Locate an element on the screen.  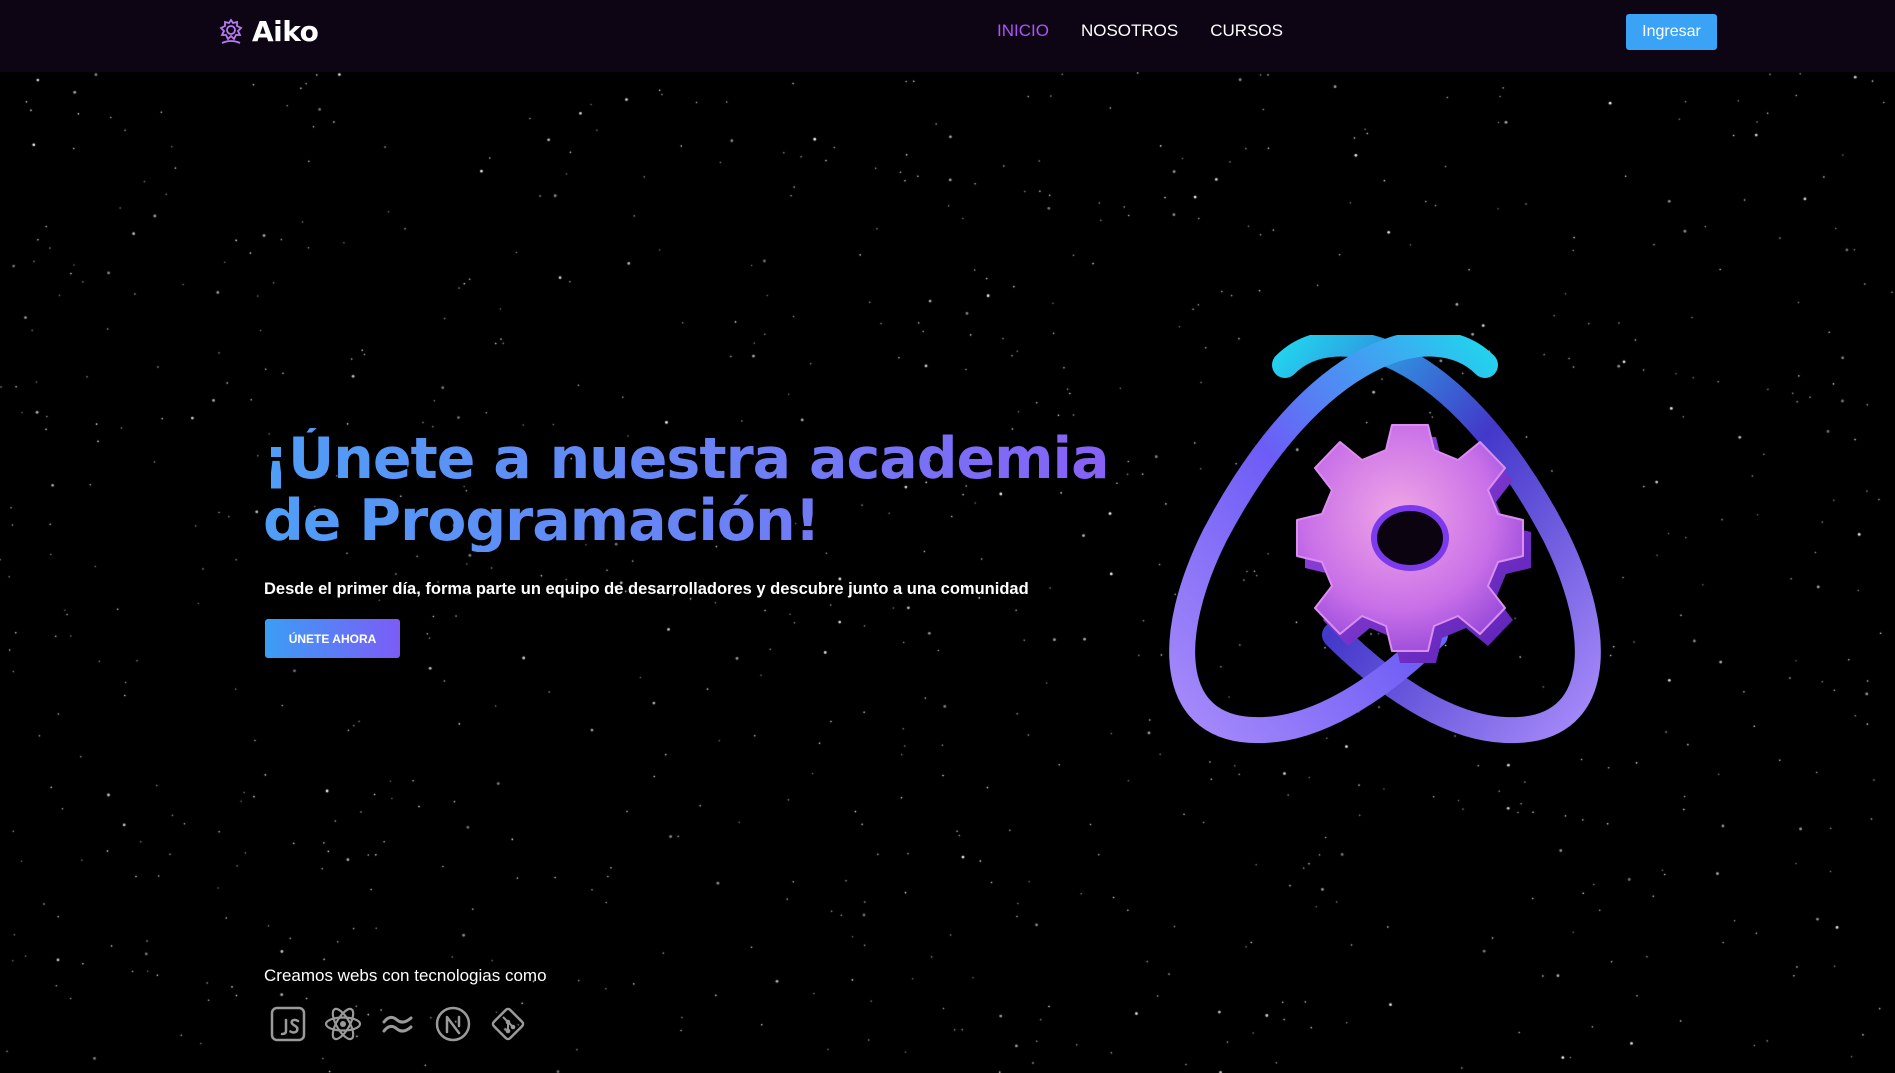
javascript-icon is located at coordinates (288, 1024).